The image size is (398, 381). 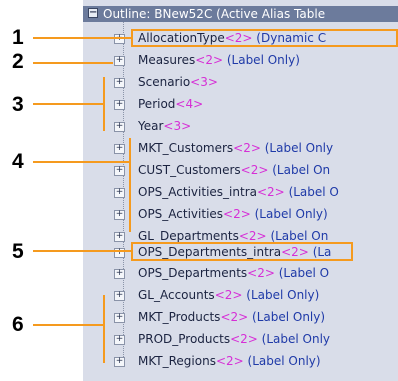 I want to click on callout-4-leader, so click(x=81, y=162).